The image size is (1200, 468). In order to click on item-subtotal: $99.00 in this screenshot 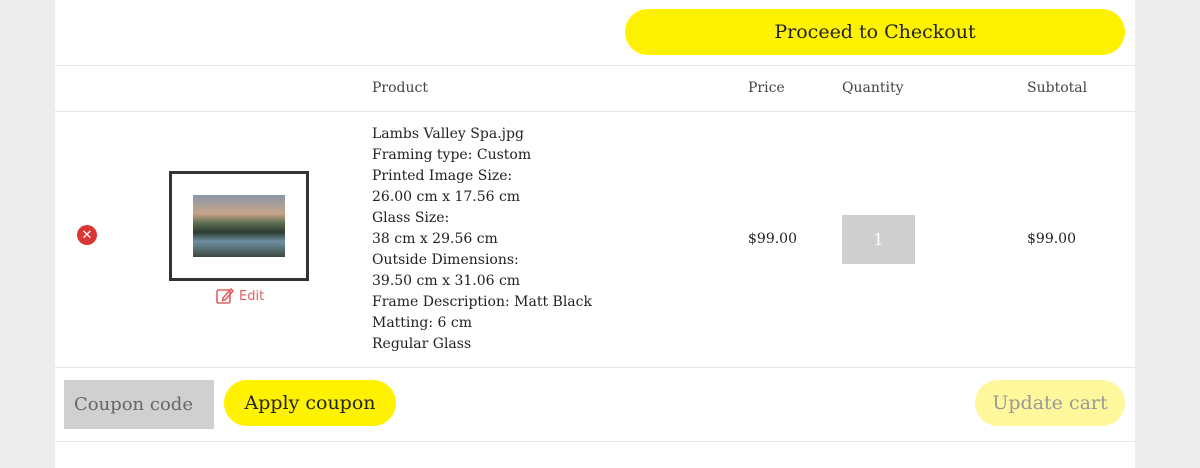, I will do `click(1051, 239)`.